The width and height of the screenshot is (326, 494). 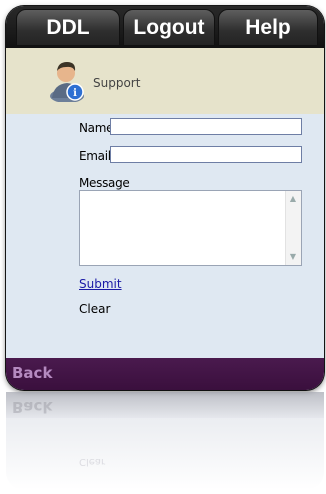 I want to click on back-button: Back, so click(x=32, y=373).